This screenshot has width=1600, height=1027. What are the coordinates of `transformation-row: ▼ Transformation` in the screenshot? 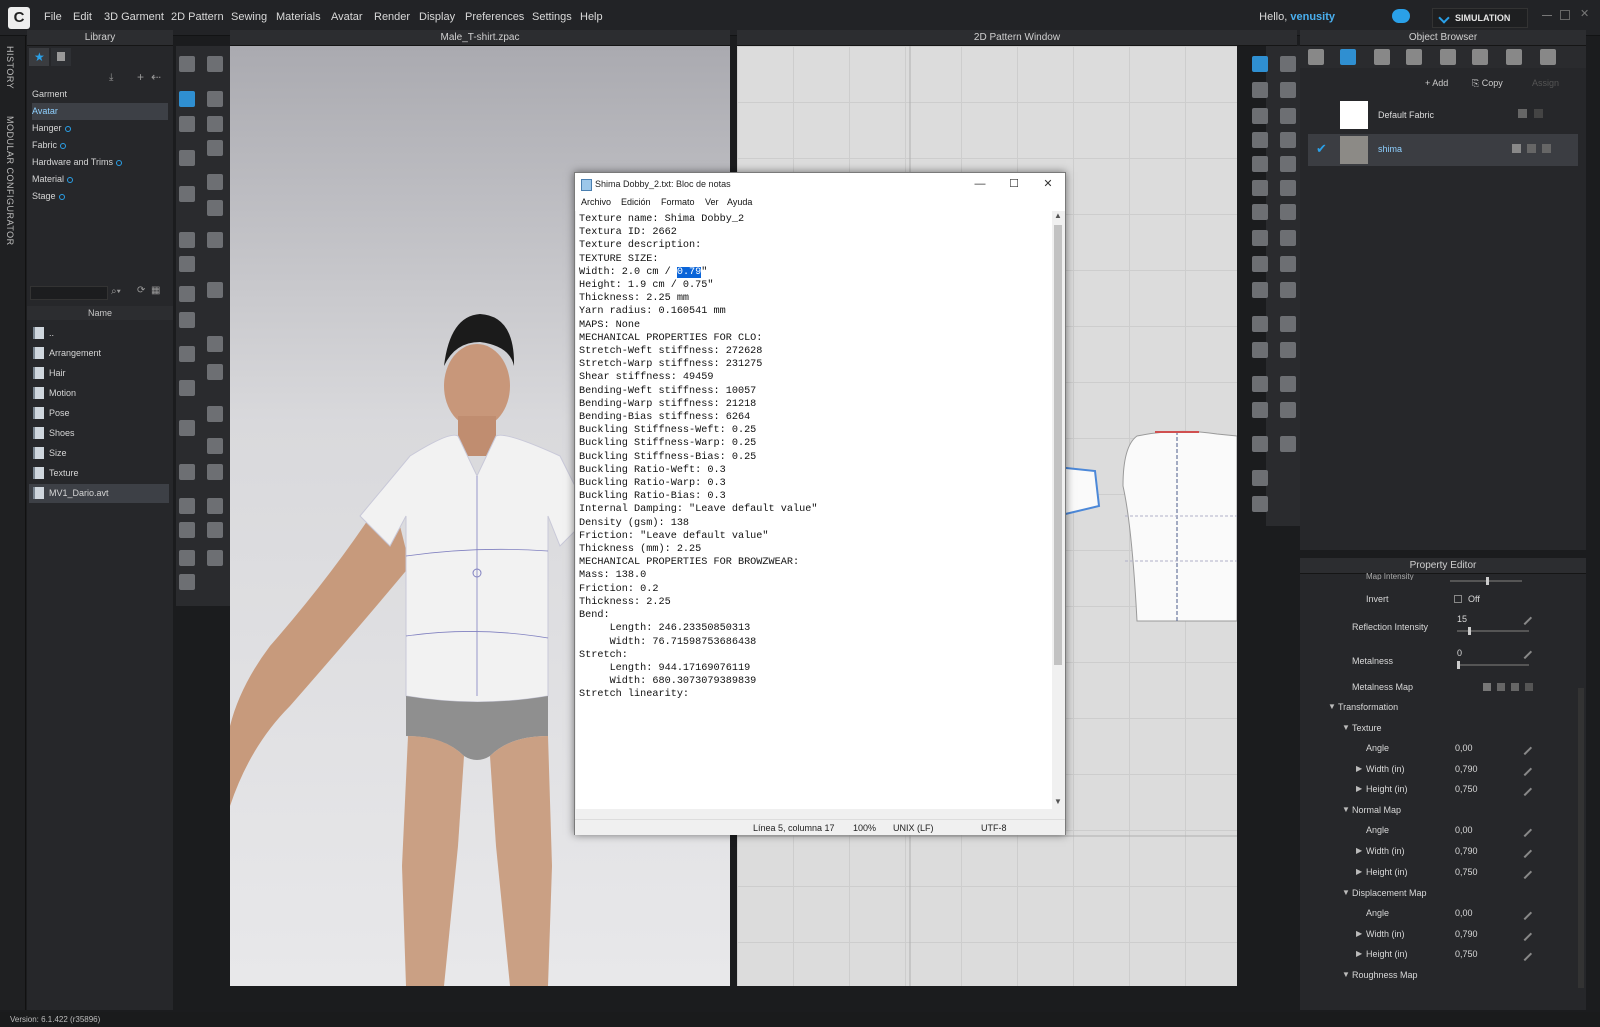 It's located at (1435, 708).